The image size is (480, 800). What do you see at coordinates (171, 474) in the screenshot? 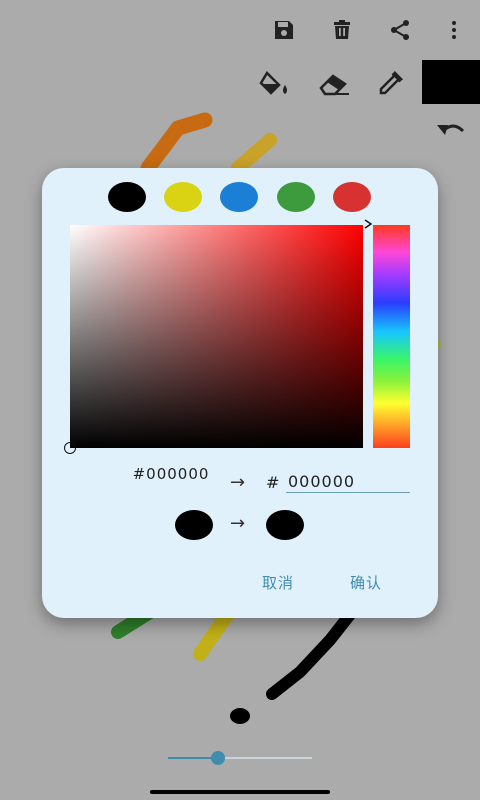
I see `old-color-hex: #000000` at bounding box center [171, 474].